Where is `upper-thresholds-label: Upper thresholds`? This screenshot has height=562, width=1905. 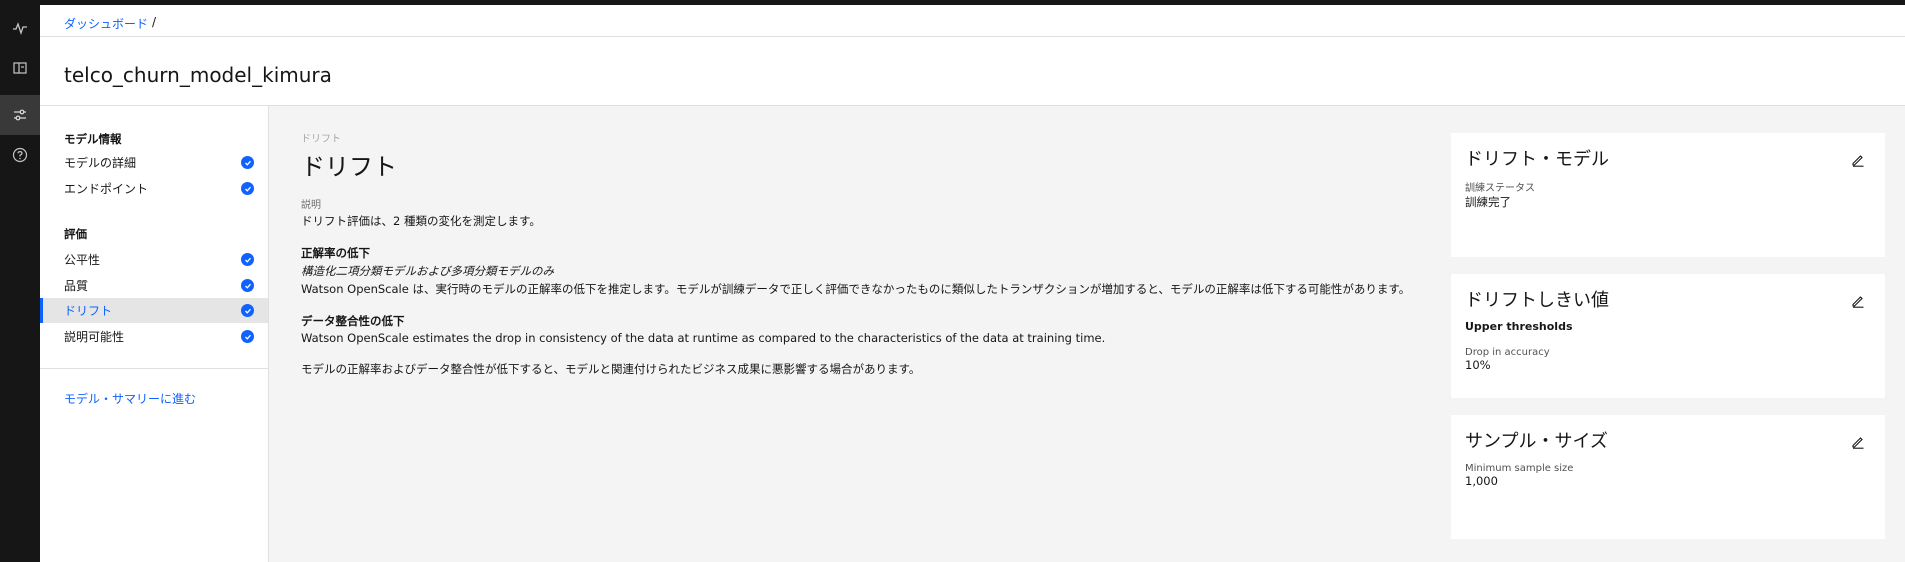 upper-thresholds-label: Upper thresholds is located at coordinates (1519, 326).